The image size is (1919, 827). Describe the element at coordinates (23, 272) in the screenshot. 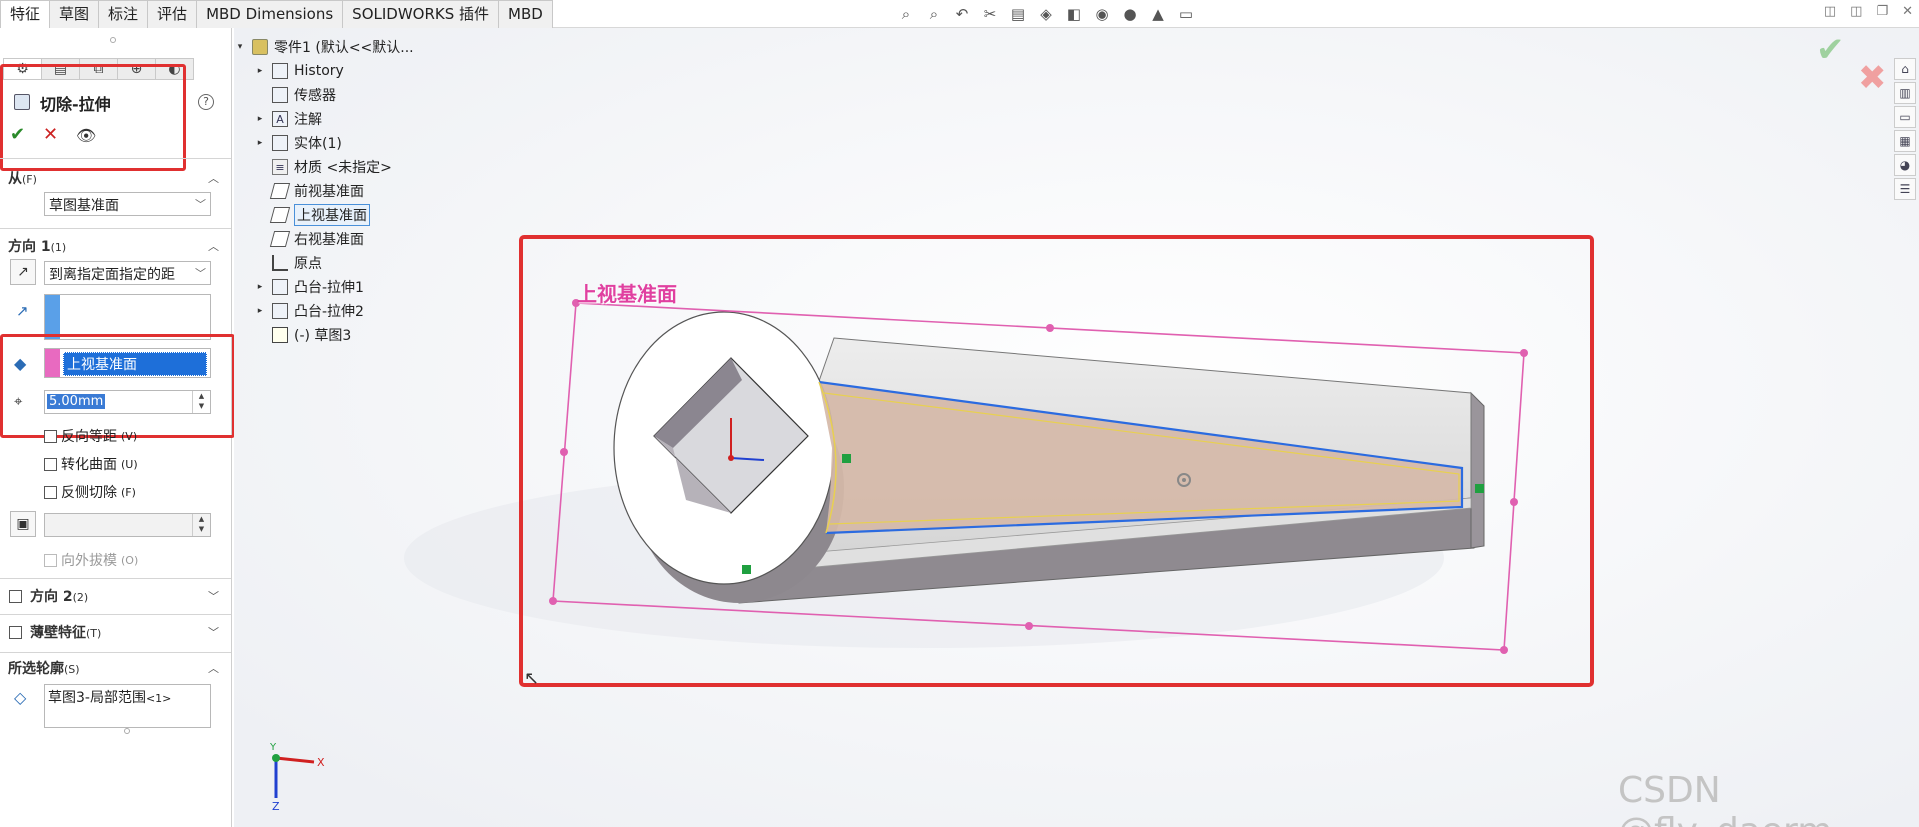

I see `reverse-direction-icon: ↗` at that location.